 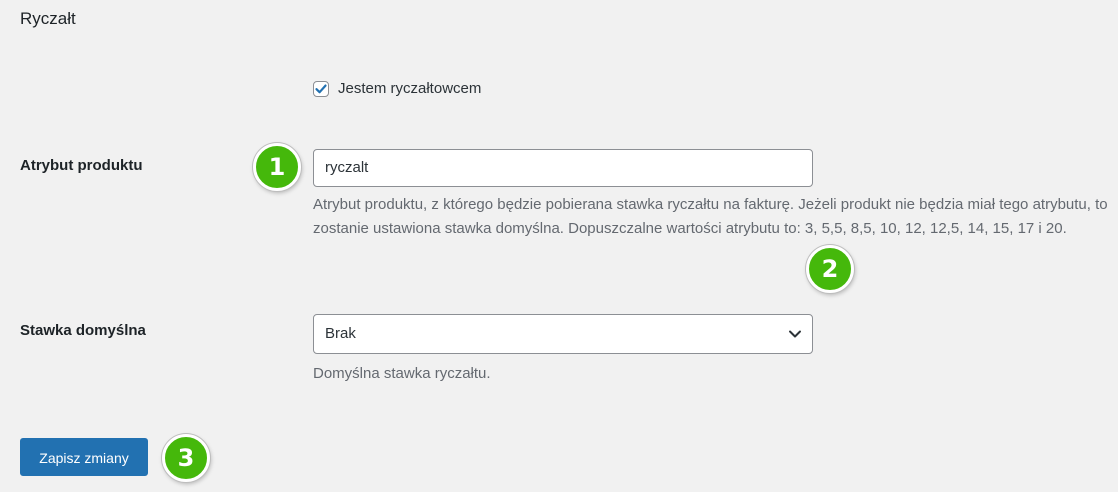 What do you see at coordinates (340, 333) in the screenshot?
I see `default-rate-selected-value: Brak` at bounding box center [340, 333].